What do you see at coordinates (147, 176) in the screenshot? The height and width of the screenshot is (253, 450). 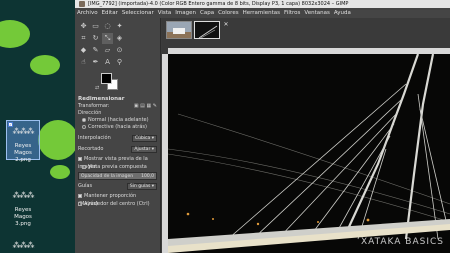 I see `opacity-value: 100,0` at bounding box center [147, 176].